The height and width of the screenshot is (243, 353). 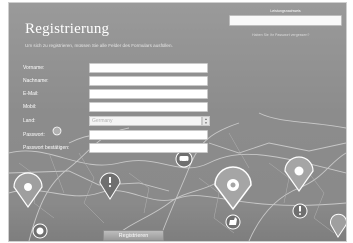 I want to click on forgot-password-link: Haben Sie Ihr Passwort vergessen?, so click(x=280, y=35).